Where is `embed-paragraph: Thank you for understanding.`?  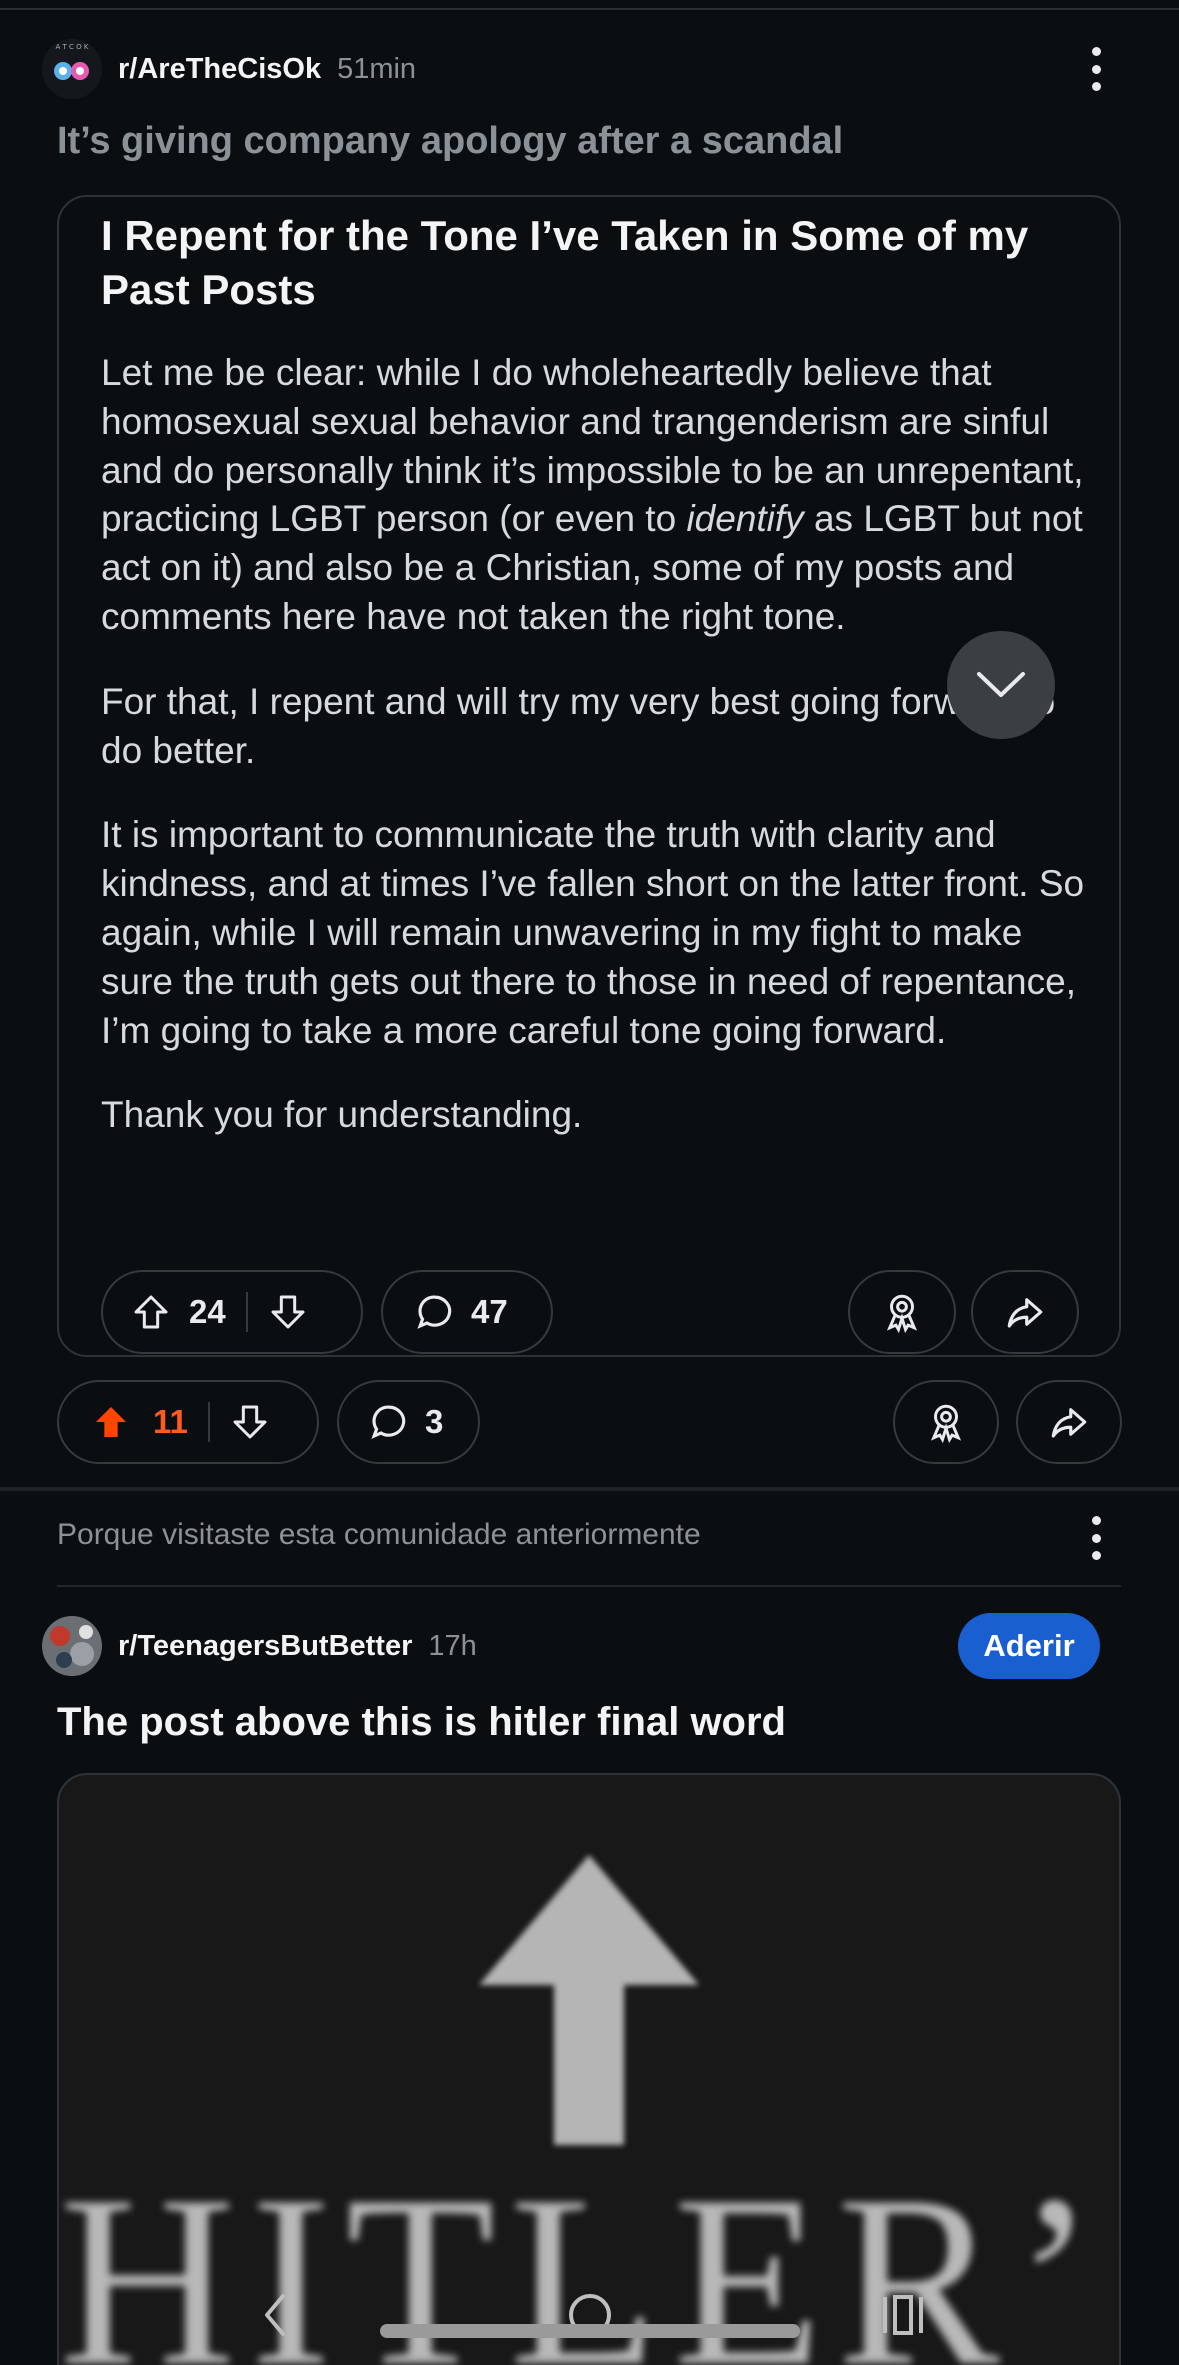 embed-paragraph: Thank you for understanding. is located at coordinates (342, 1115).